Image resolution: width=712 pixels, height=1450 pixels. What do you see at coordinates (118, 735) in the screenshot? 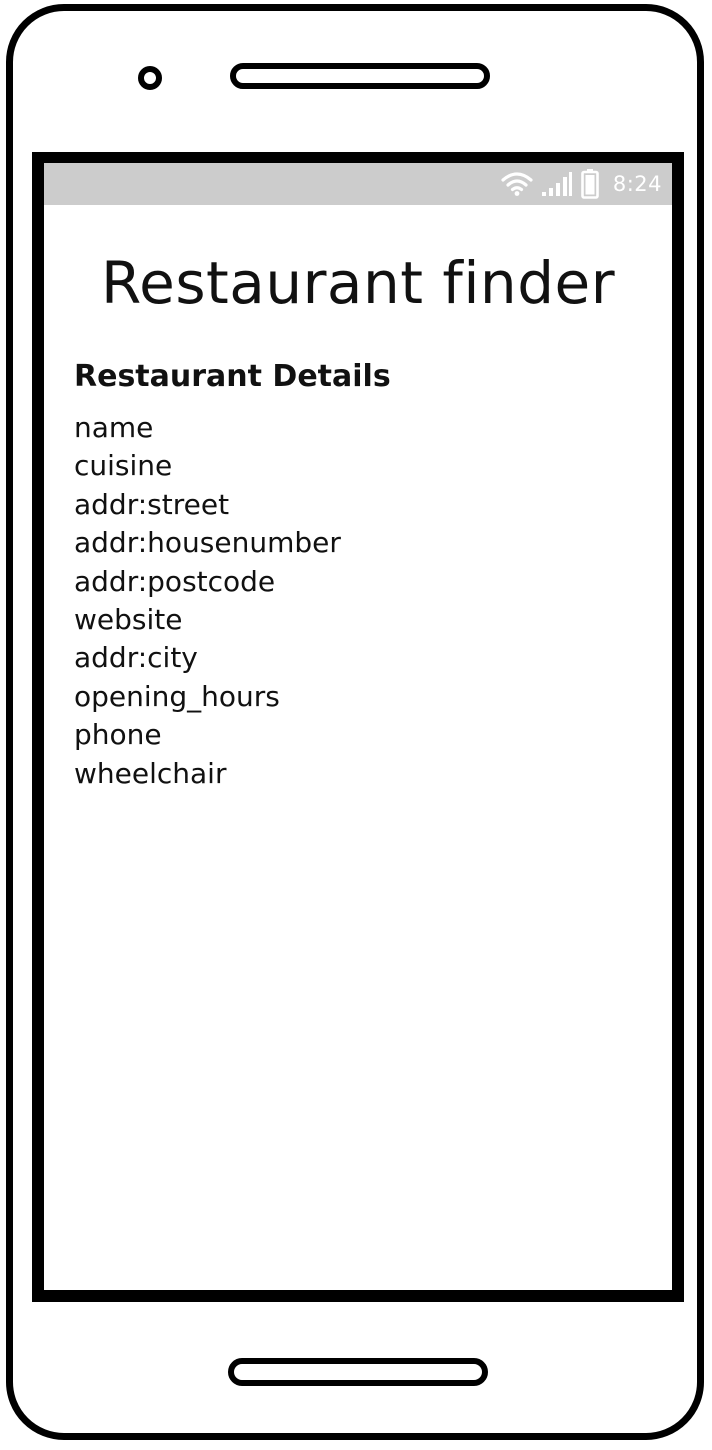
I see `list-item: phone` at bounding box center [118, 735].